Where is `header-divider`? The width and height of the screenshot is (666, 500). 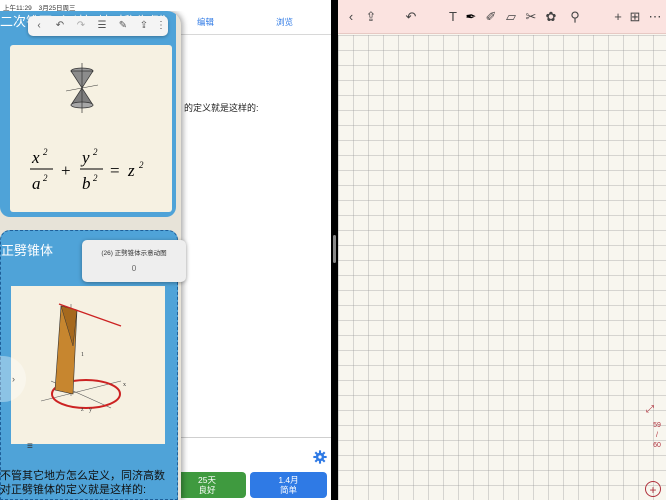
header-divider is located at coordinates (253, 34).